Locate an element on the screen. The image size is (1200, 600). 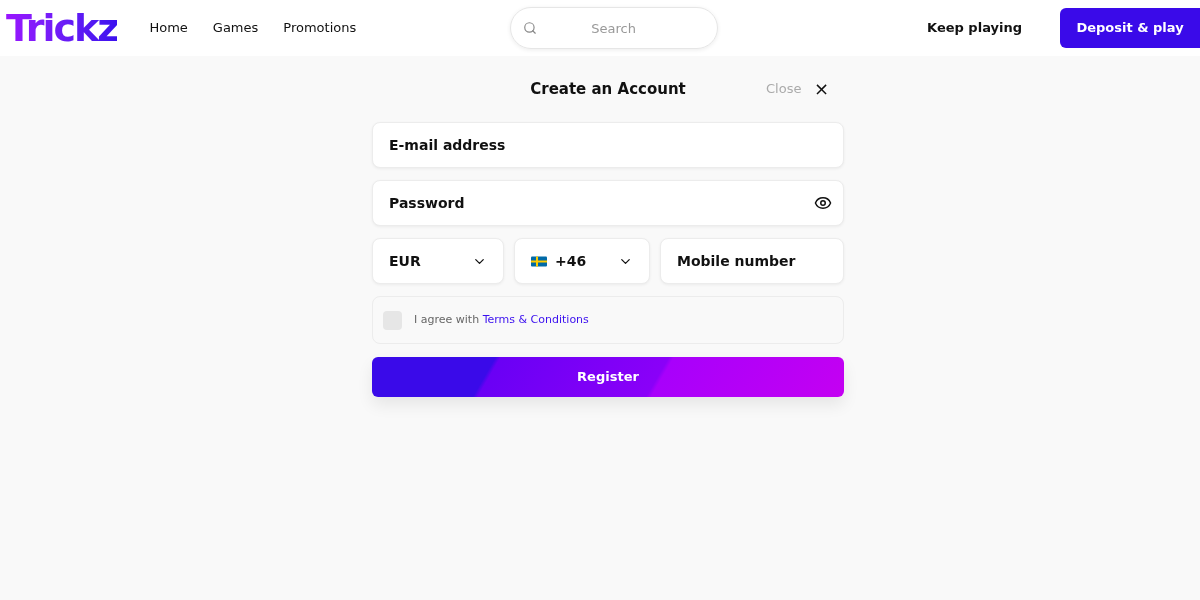
nav-link: Promotions is located at coordinates (320, 28).